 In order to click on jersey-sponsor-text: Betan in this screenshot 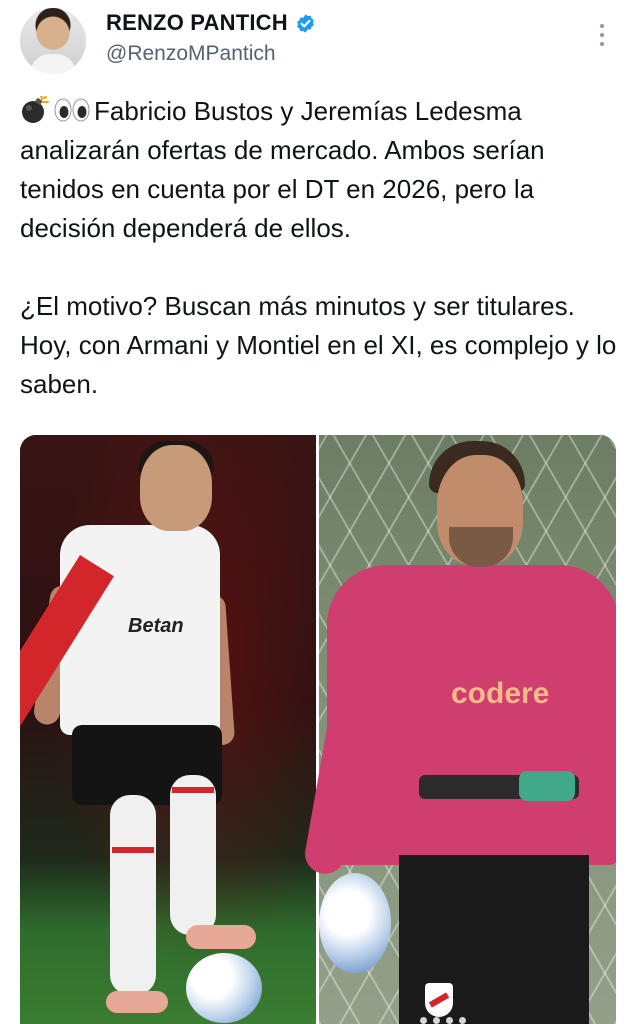, I will do `click(156, 626)`.